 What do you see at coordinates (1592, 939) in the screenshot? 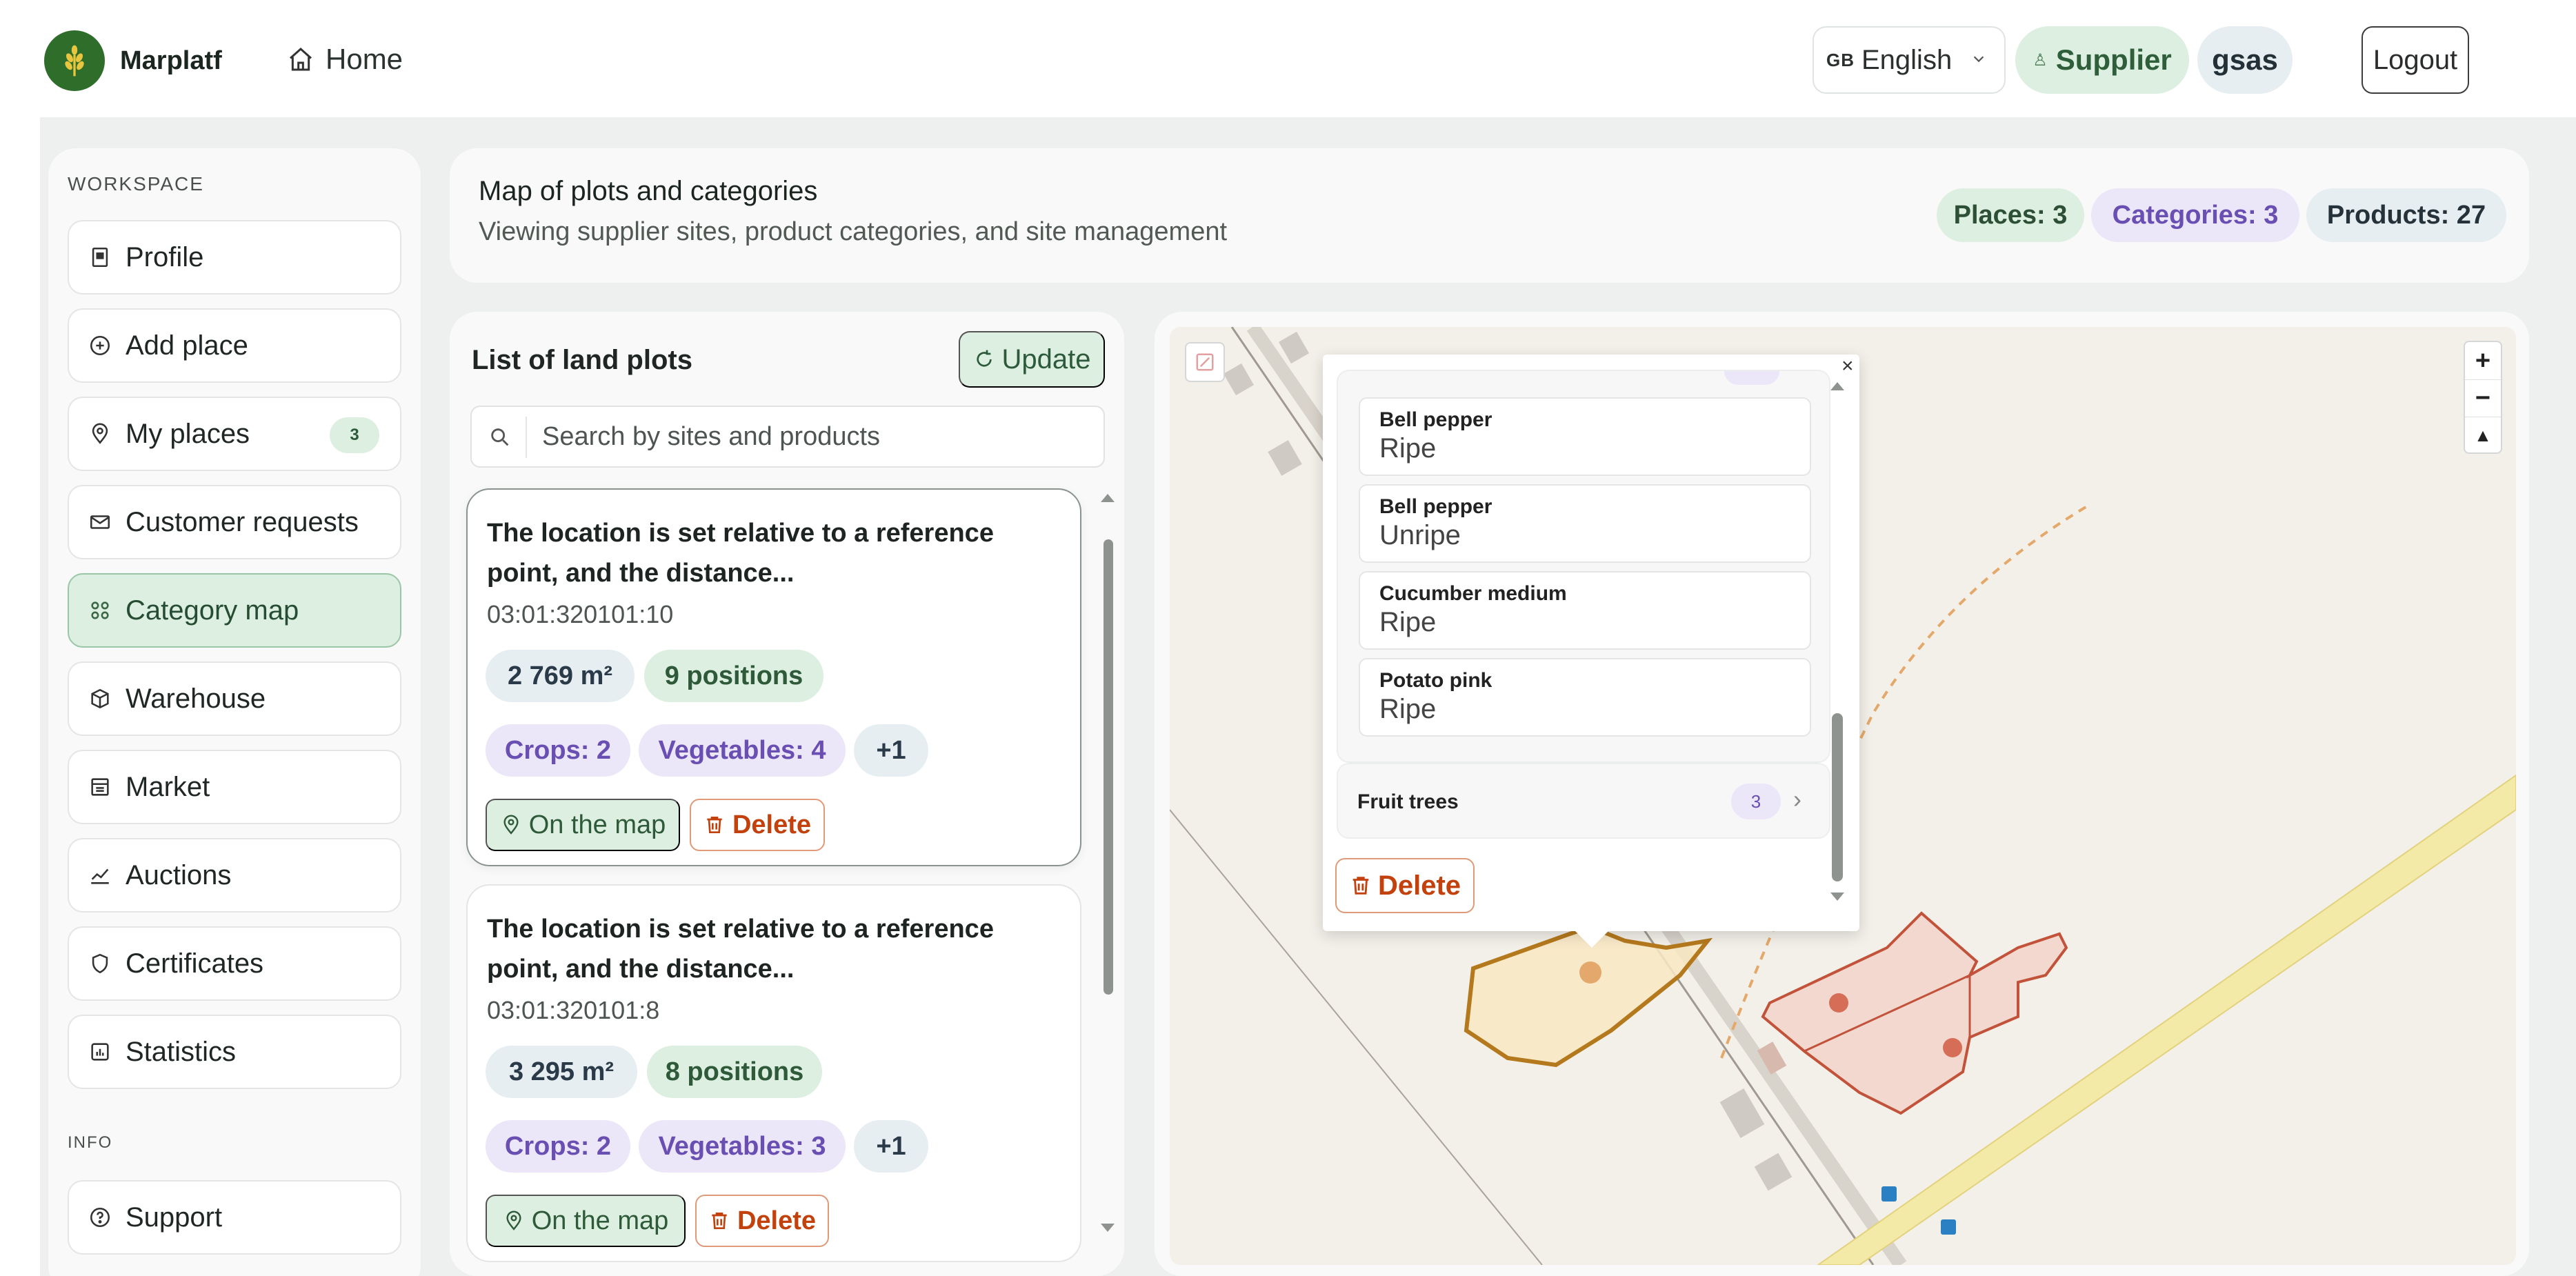
I see `popup-pointer` at bounding box center [1592, 939].